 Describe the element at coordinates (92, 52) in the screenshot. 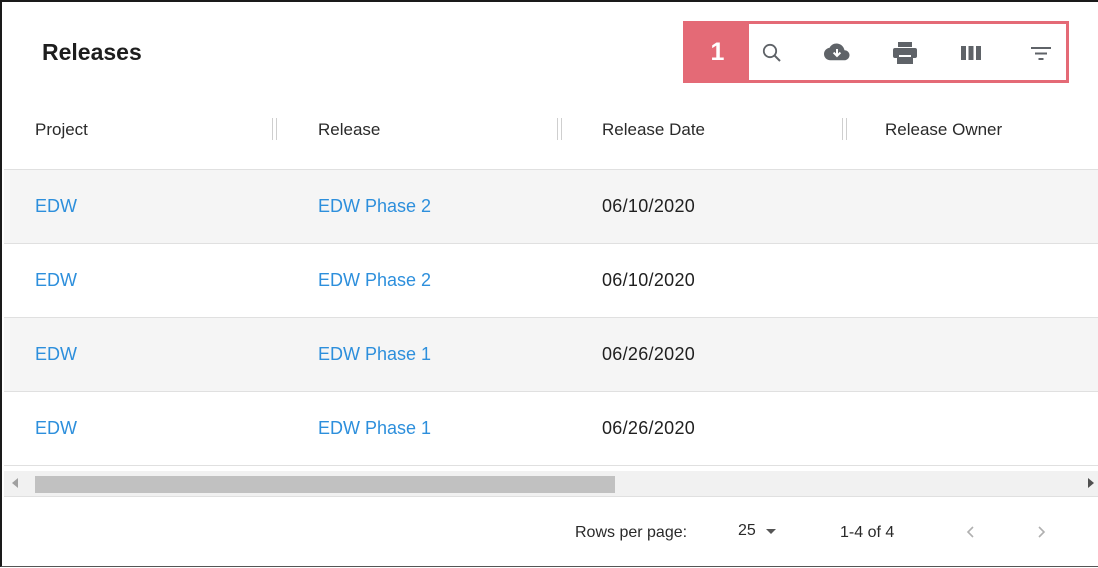

I see `page-title: Releases` at that location.